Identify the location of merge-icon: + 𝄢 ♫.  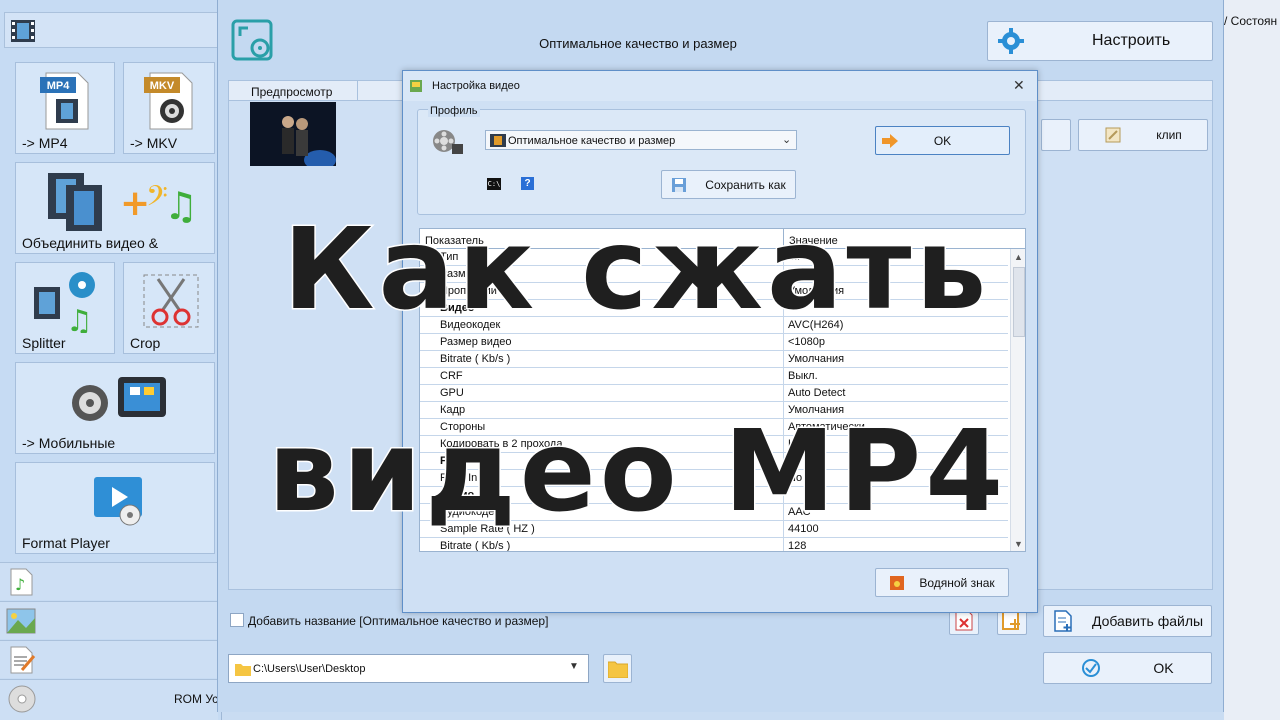
(122, 202).